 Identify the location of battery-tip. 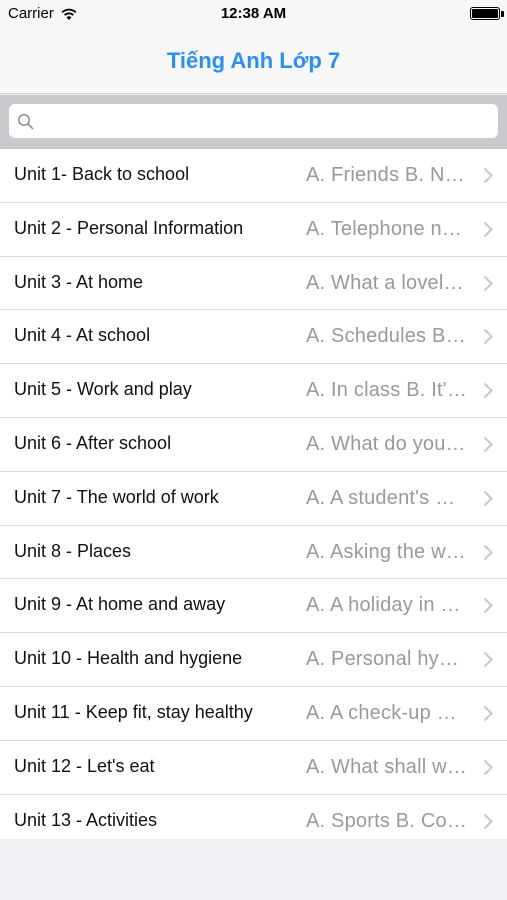
(502, 14).